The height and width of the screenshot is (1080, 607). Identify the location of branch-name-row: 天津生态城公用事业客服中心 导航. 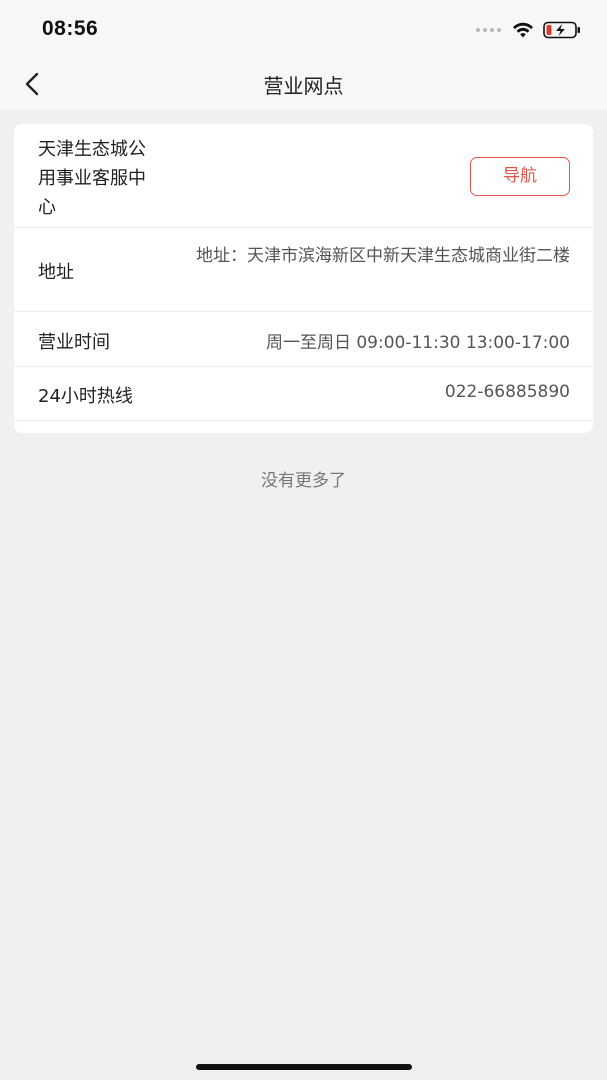
(303, 176).